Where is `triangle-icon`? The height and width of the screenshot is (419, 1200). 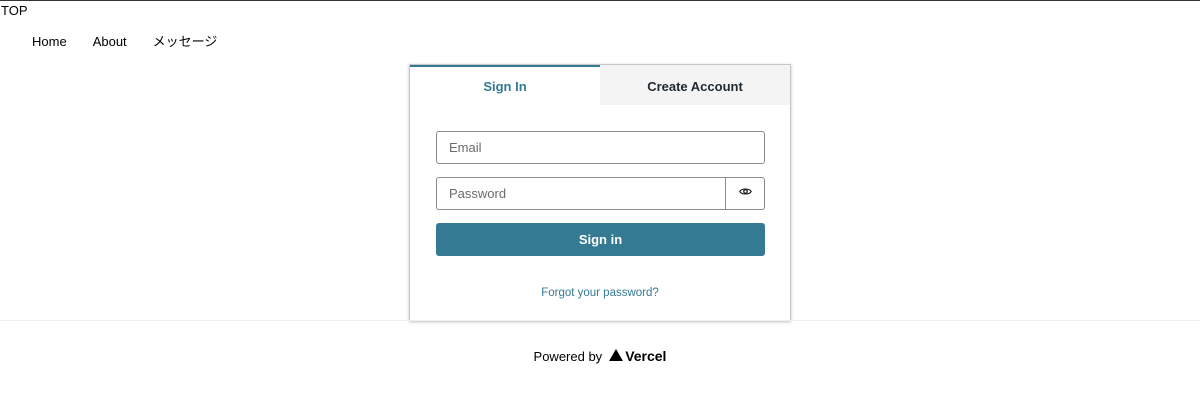 triangle-icon is located at coordinates (616, 356).